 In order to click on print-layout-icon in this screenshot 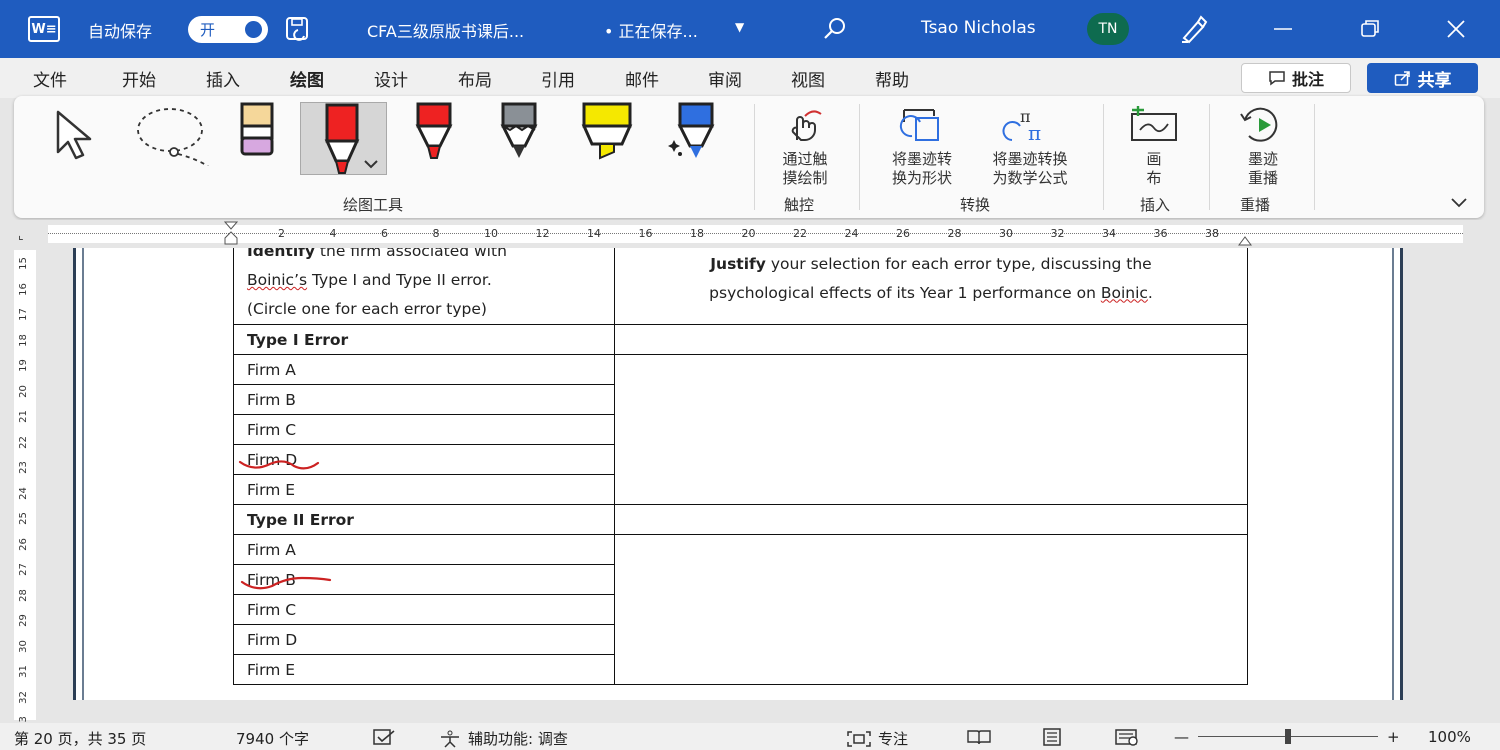, I will do `click(1052, 737)`.